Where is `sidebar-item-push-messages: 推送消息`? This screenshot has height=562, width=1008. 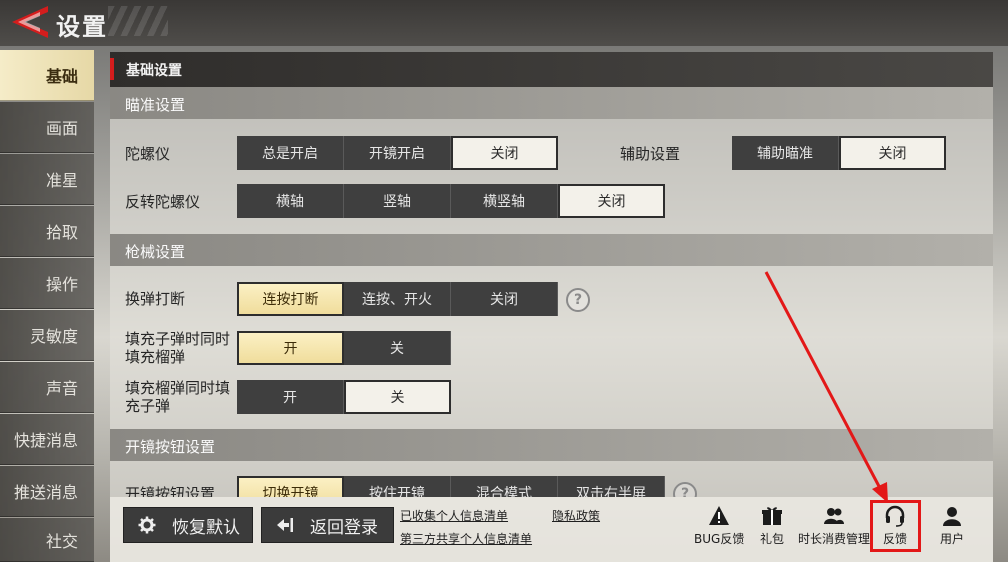 sidebar-item-push-messages: 推送消息 is located at coordinates (47, 491).